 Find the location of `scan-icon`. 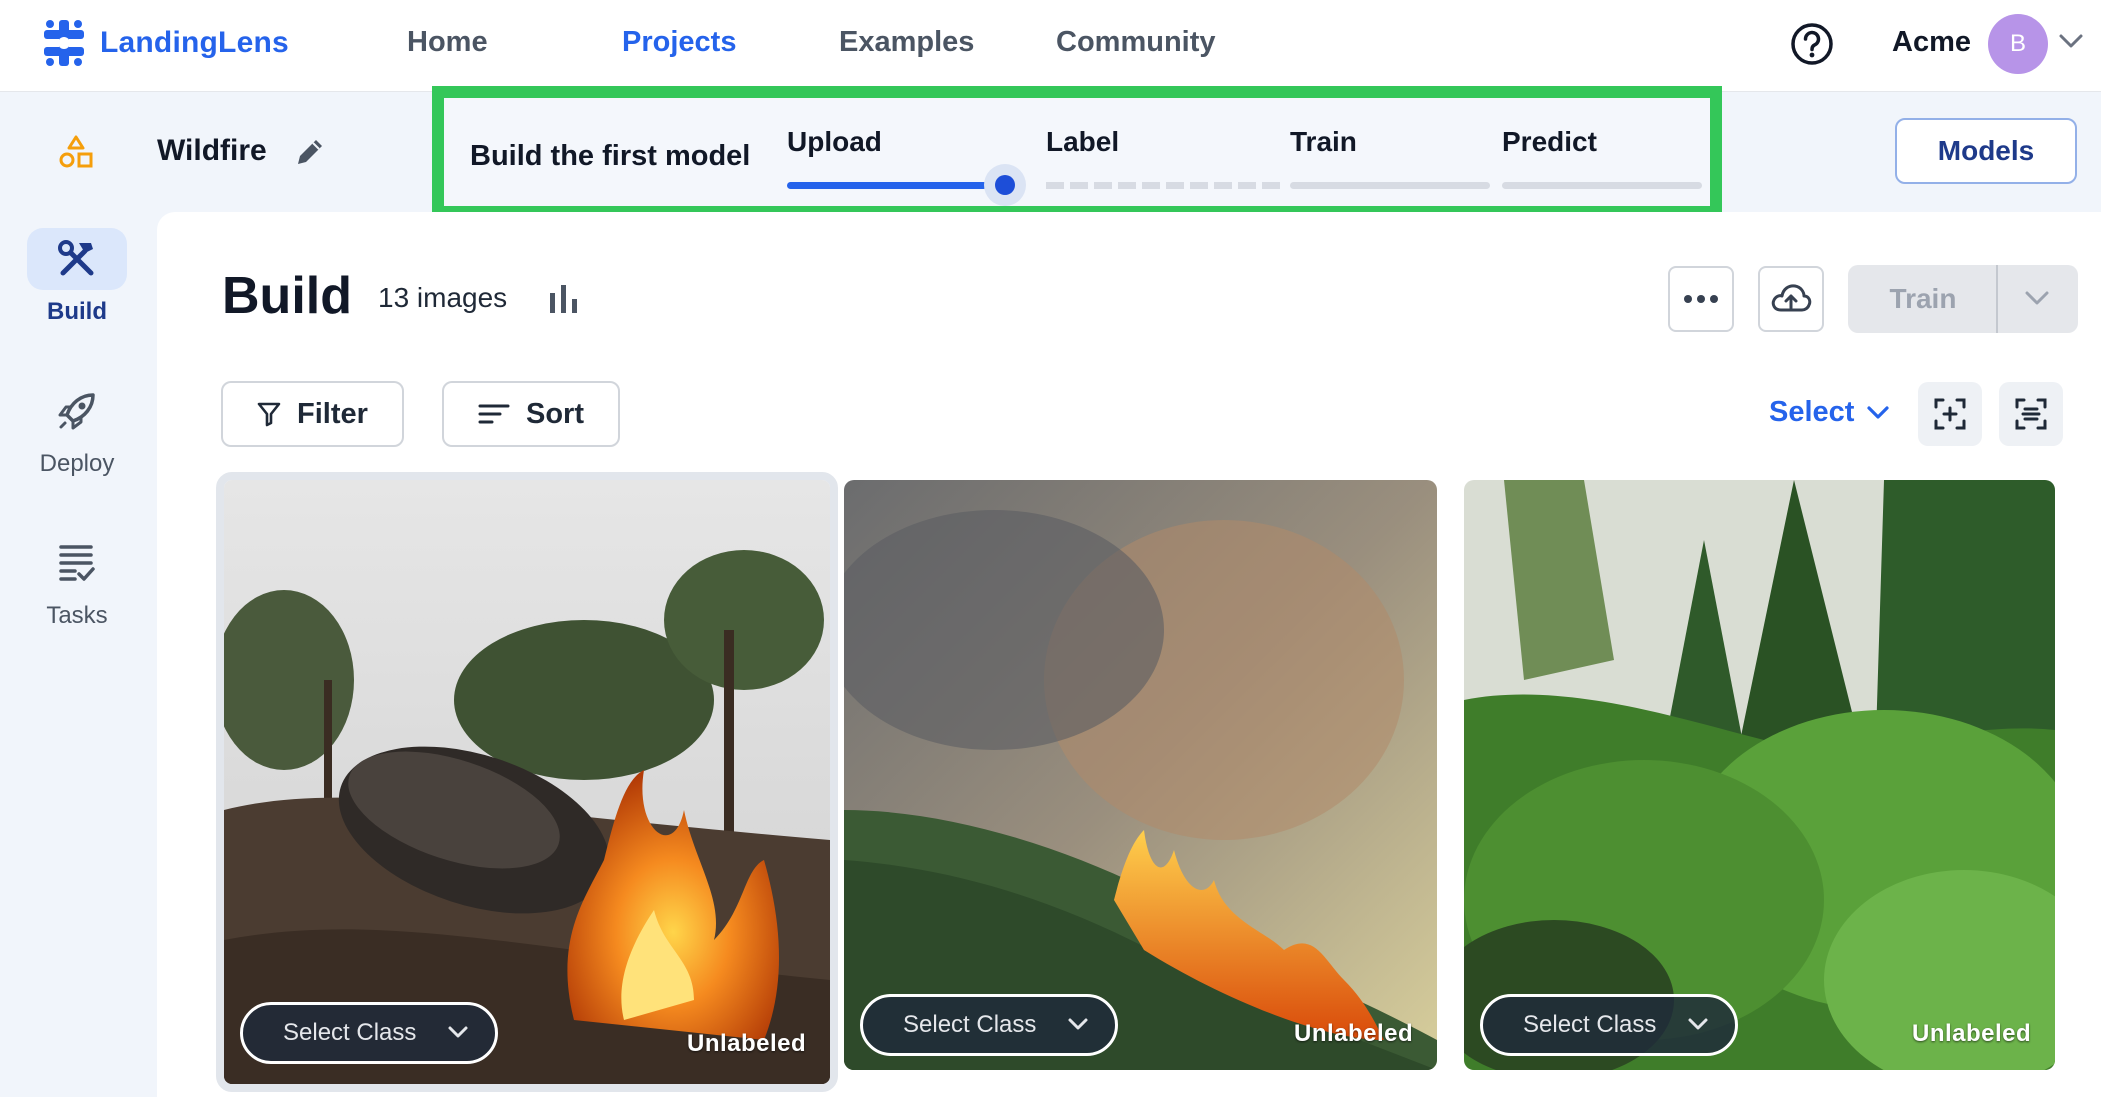

scan-icon is located at coordinates (2031, 414).